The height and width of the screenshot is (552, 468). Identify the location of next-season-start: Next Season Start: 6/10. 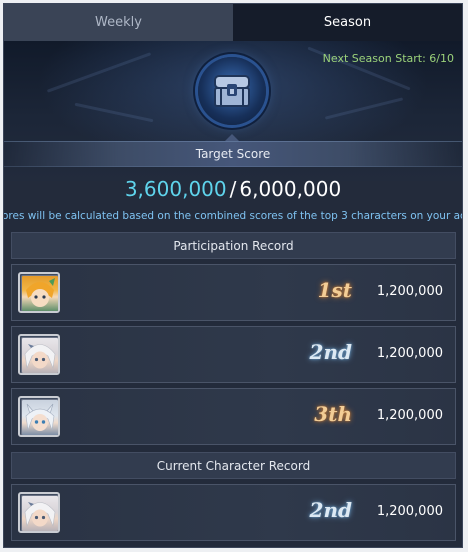
(388, 58).